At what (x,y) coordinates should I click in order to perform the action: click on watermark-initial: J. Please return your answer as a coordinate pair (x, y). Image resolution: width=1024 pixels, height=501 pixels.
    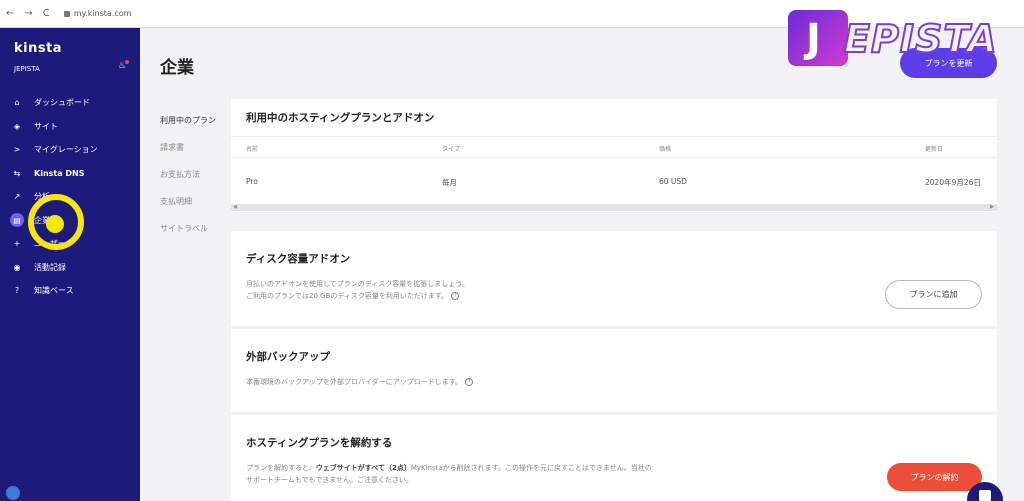
    Looking at the image, I should click on (813, 39).